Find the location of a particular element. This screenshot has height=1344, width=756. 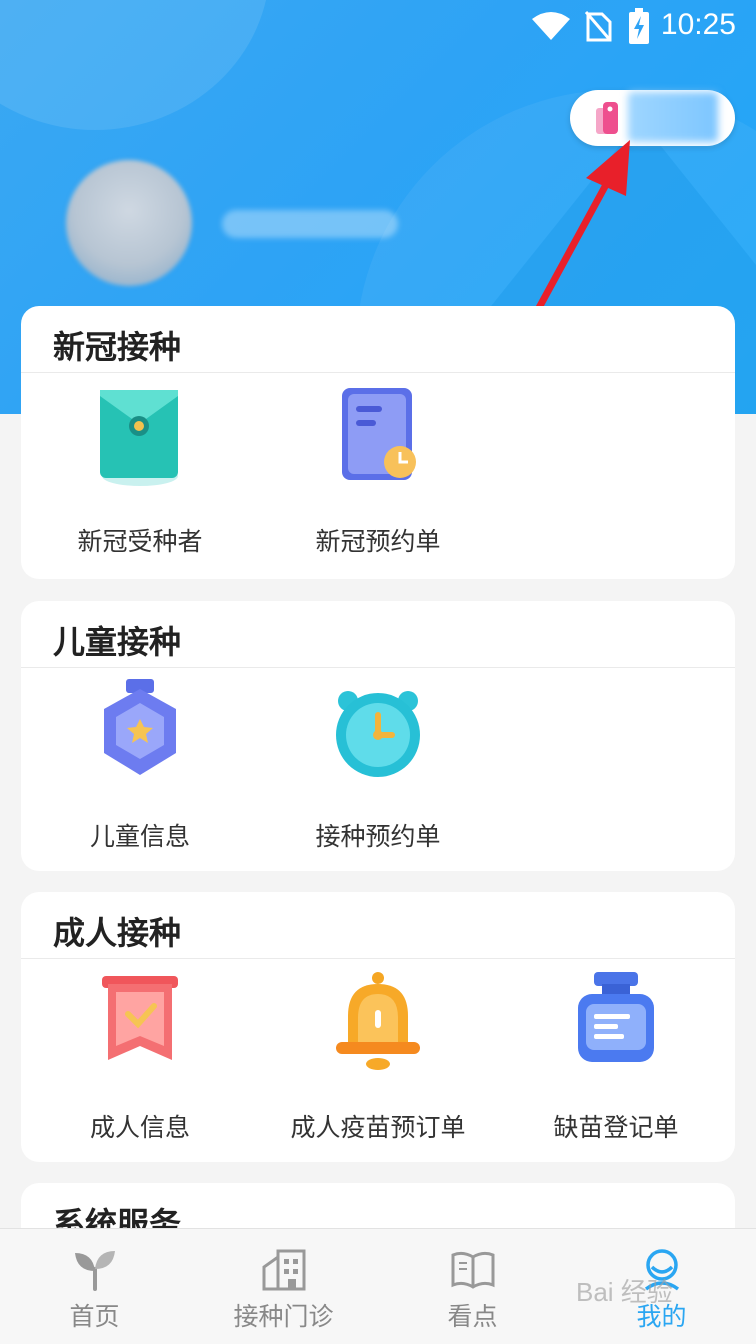

covid-appointment-item: 新冠预约单 is located at coordinates (378, 472).